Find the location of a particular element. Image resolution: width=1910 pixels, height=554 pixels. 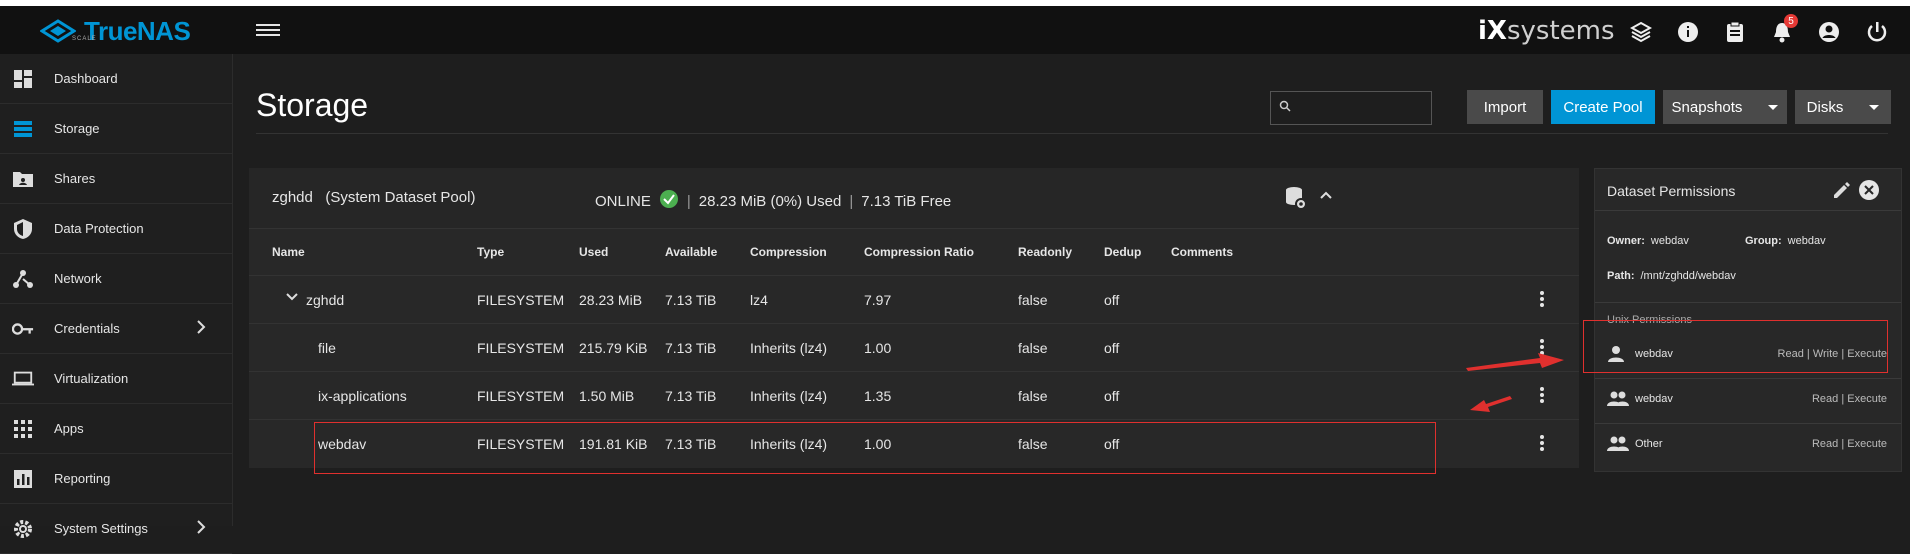

import-button: Import is located at coordinates (1505, 107).